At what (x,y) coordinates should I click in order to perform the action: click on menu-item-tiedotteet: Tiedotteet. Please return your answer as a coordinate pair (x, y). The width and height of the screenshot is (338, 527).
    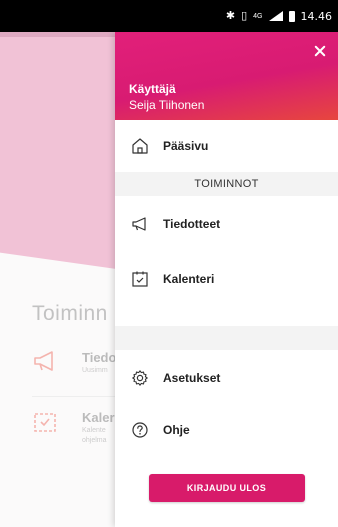
    Looking at the image, I should click on (226, 224).